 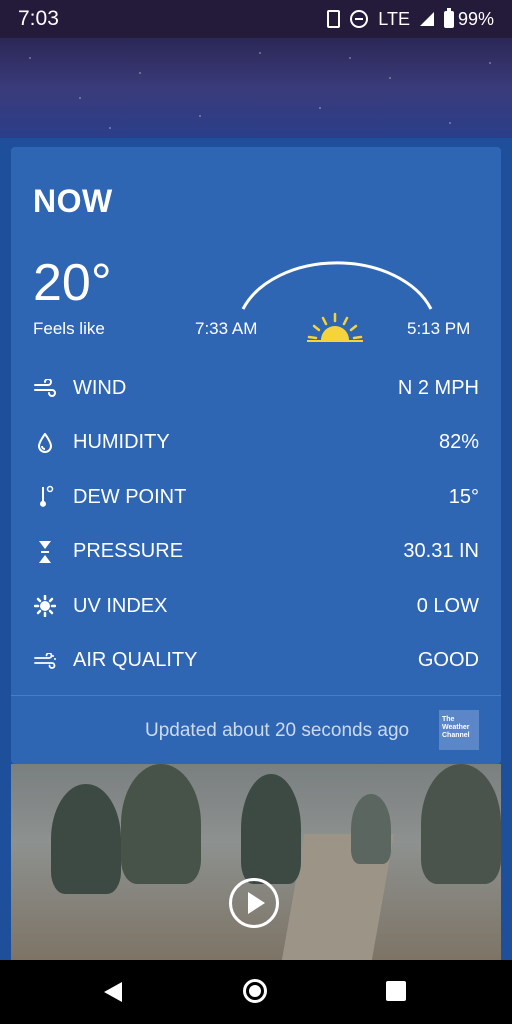 What do you see at coordinates (334, 19) in the screenshot?
I see `vibrate-icon` at bounding box center [334, 19].